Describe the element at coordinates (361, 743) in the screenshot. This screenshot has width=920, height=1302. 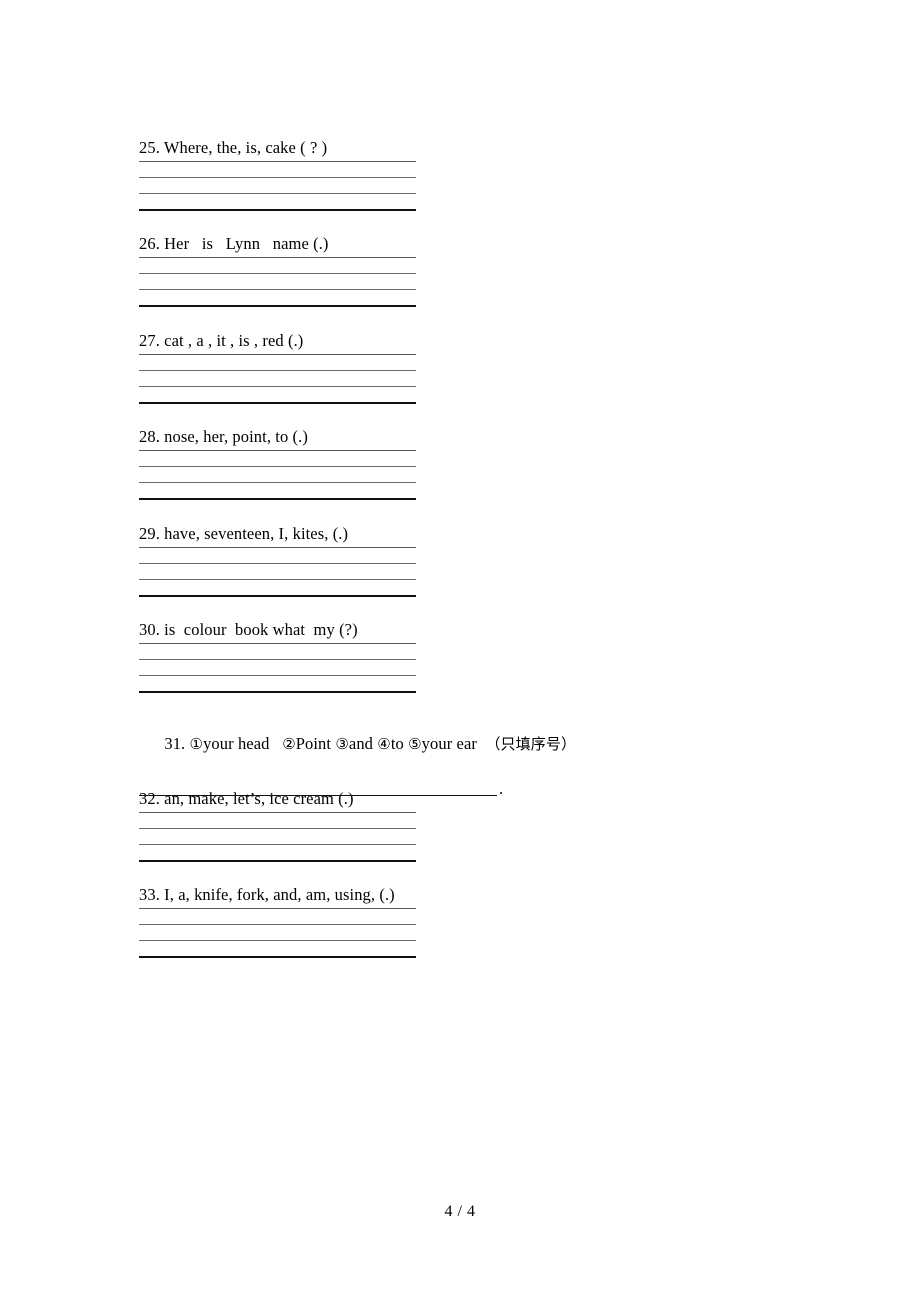
I see `exercise-31-segment-3-text: and` at that location.